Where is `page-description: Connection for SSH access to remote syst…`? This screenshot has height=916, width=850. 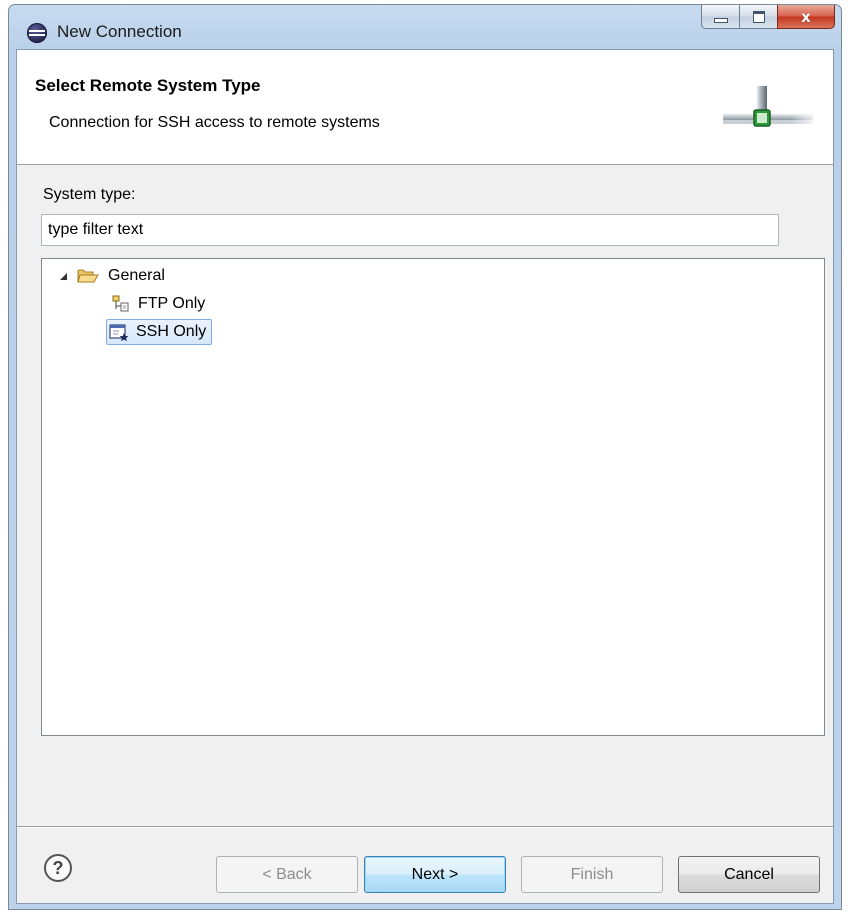 page-description: Connection for SSH access to remote syst… is located at coordinates (214, 122).